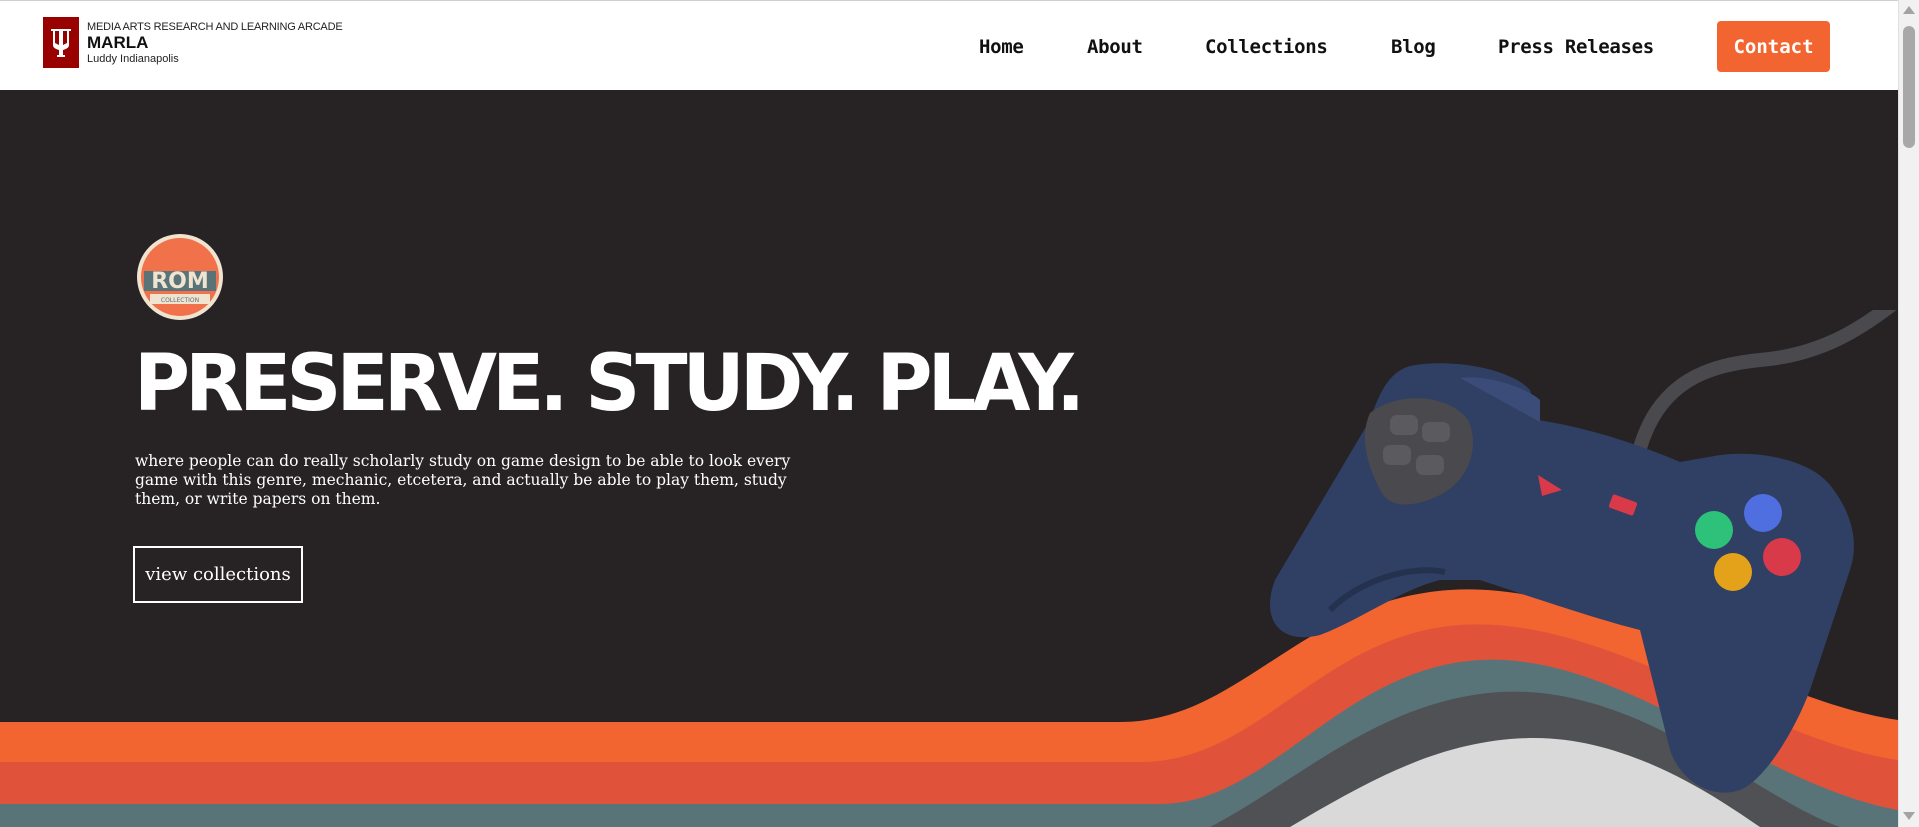 The width and height of the screenshot is (1919, 827). Describe the element at coordinates (609, 384) in the screenshot. I see `hero-headline: PRESERVE. STUDY. PLAY.` at that location.